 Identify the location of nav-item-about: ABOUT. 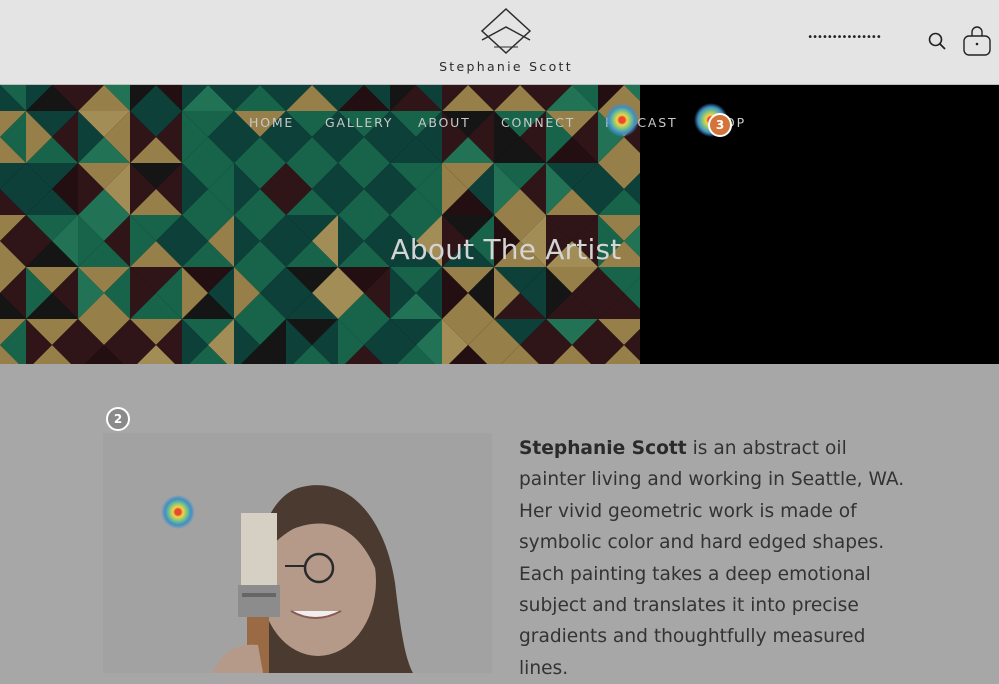
(444, 122).